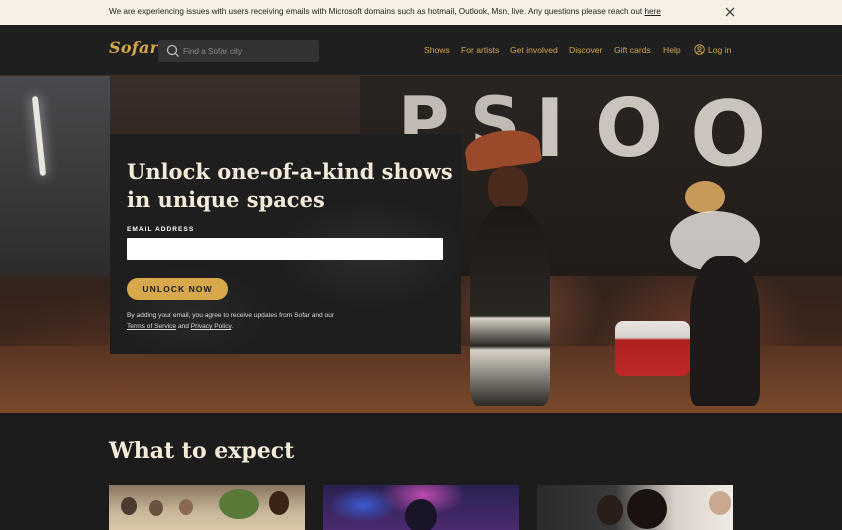 This screenshot has height=530, width=842. I want to click on search-icon, so click(172, 50).